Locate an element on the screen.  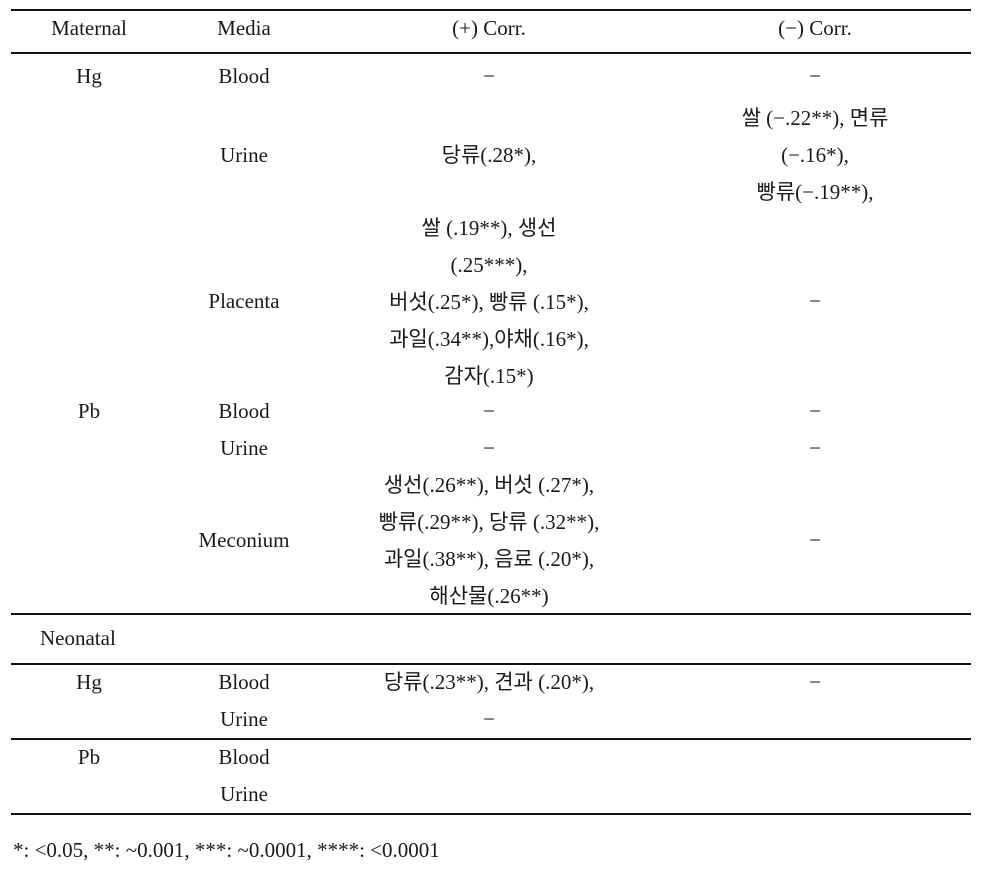
neg-corr-cell: 쌀 (−.22**), 면류 (−.16*), 빵류(−.19**), is located at coordinates (815, 155).